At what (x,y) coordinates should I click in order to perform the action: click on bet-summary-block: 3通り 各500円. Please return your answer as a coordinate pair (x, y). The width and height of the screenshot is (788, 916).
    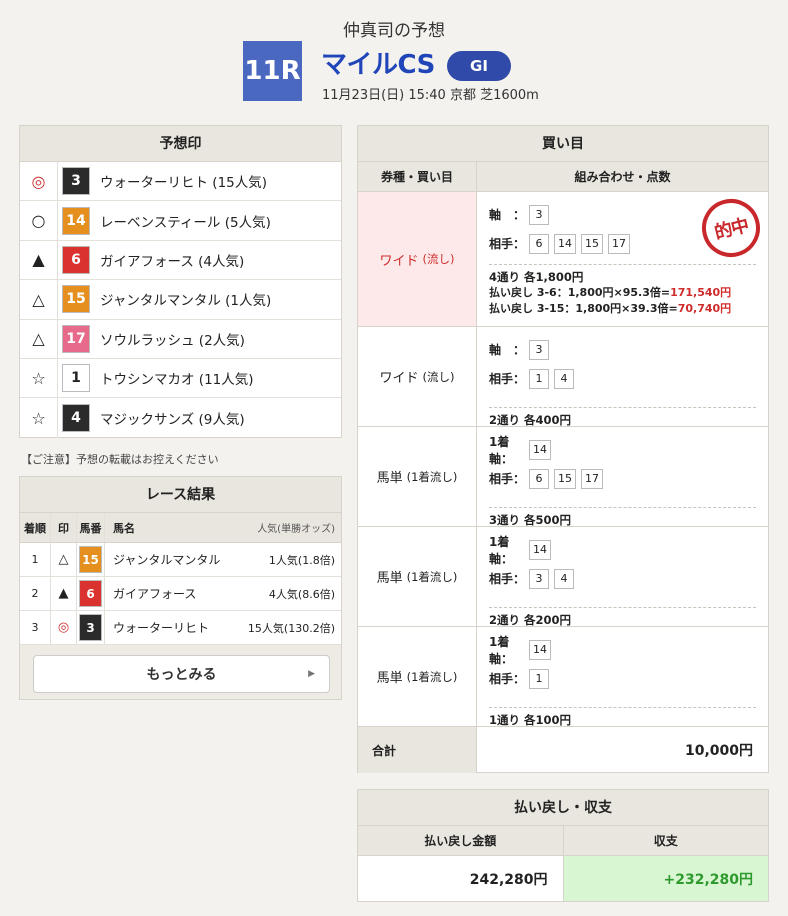
    Looking at the image, I should click on (622, 517).